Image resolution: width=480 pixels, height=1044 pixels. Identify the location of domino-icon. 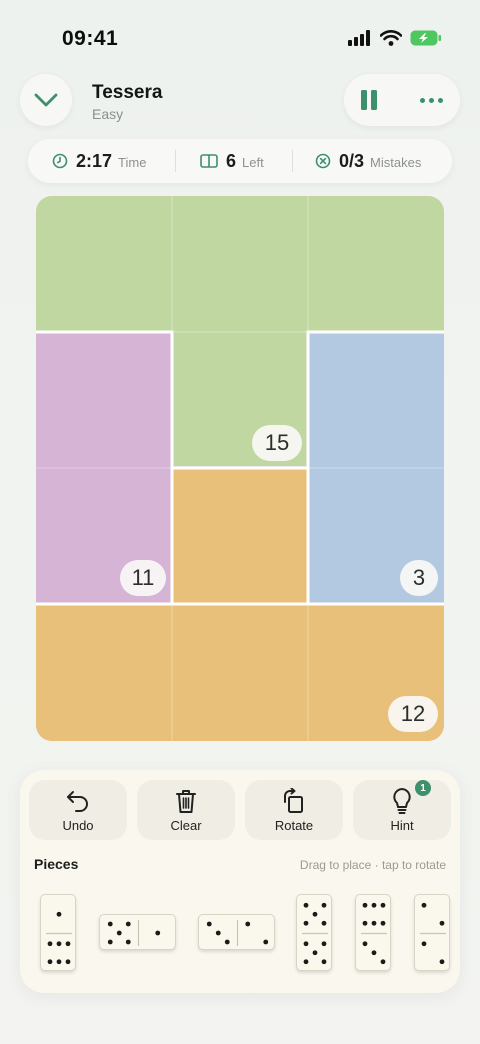
(209, 161).